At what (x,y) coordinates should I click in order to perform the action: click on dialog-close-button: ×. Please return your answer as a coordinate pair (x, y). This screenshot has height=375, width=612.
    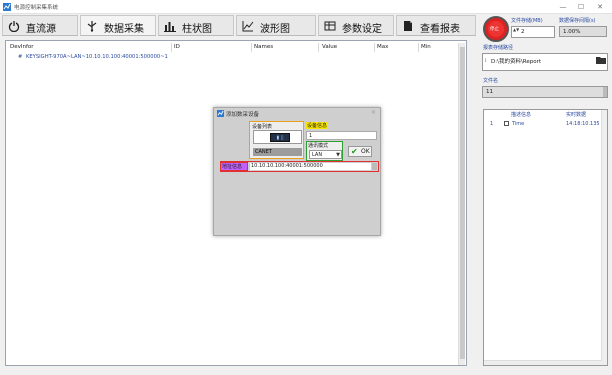
    Looking at the image, I should click on (373, 112).